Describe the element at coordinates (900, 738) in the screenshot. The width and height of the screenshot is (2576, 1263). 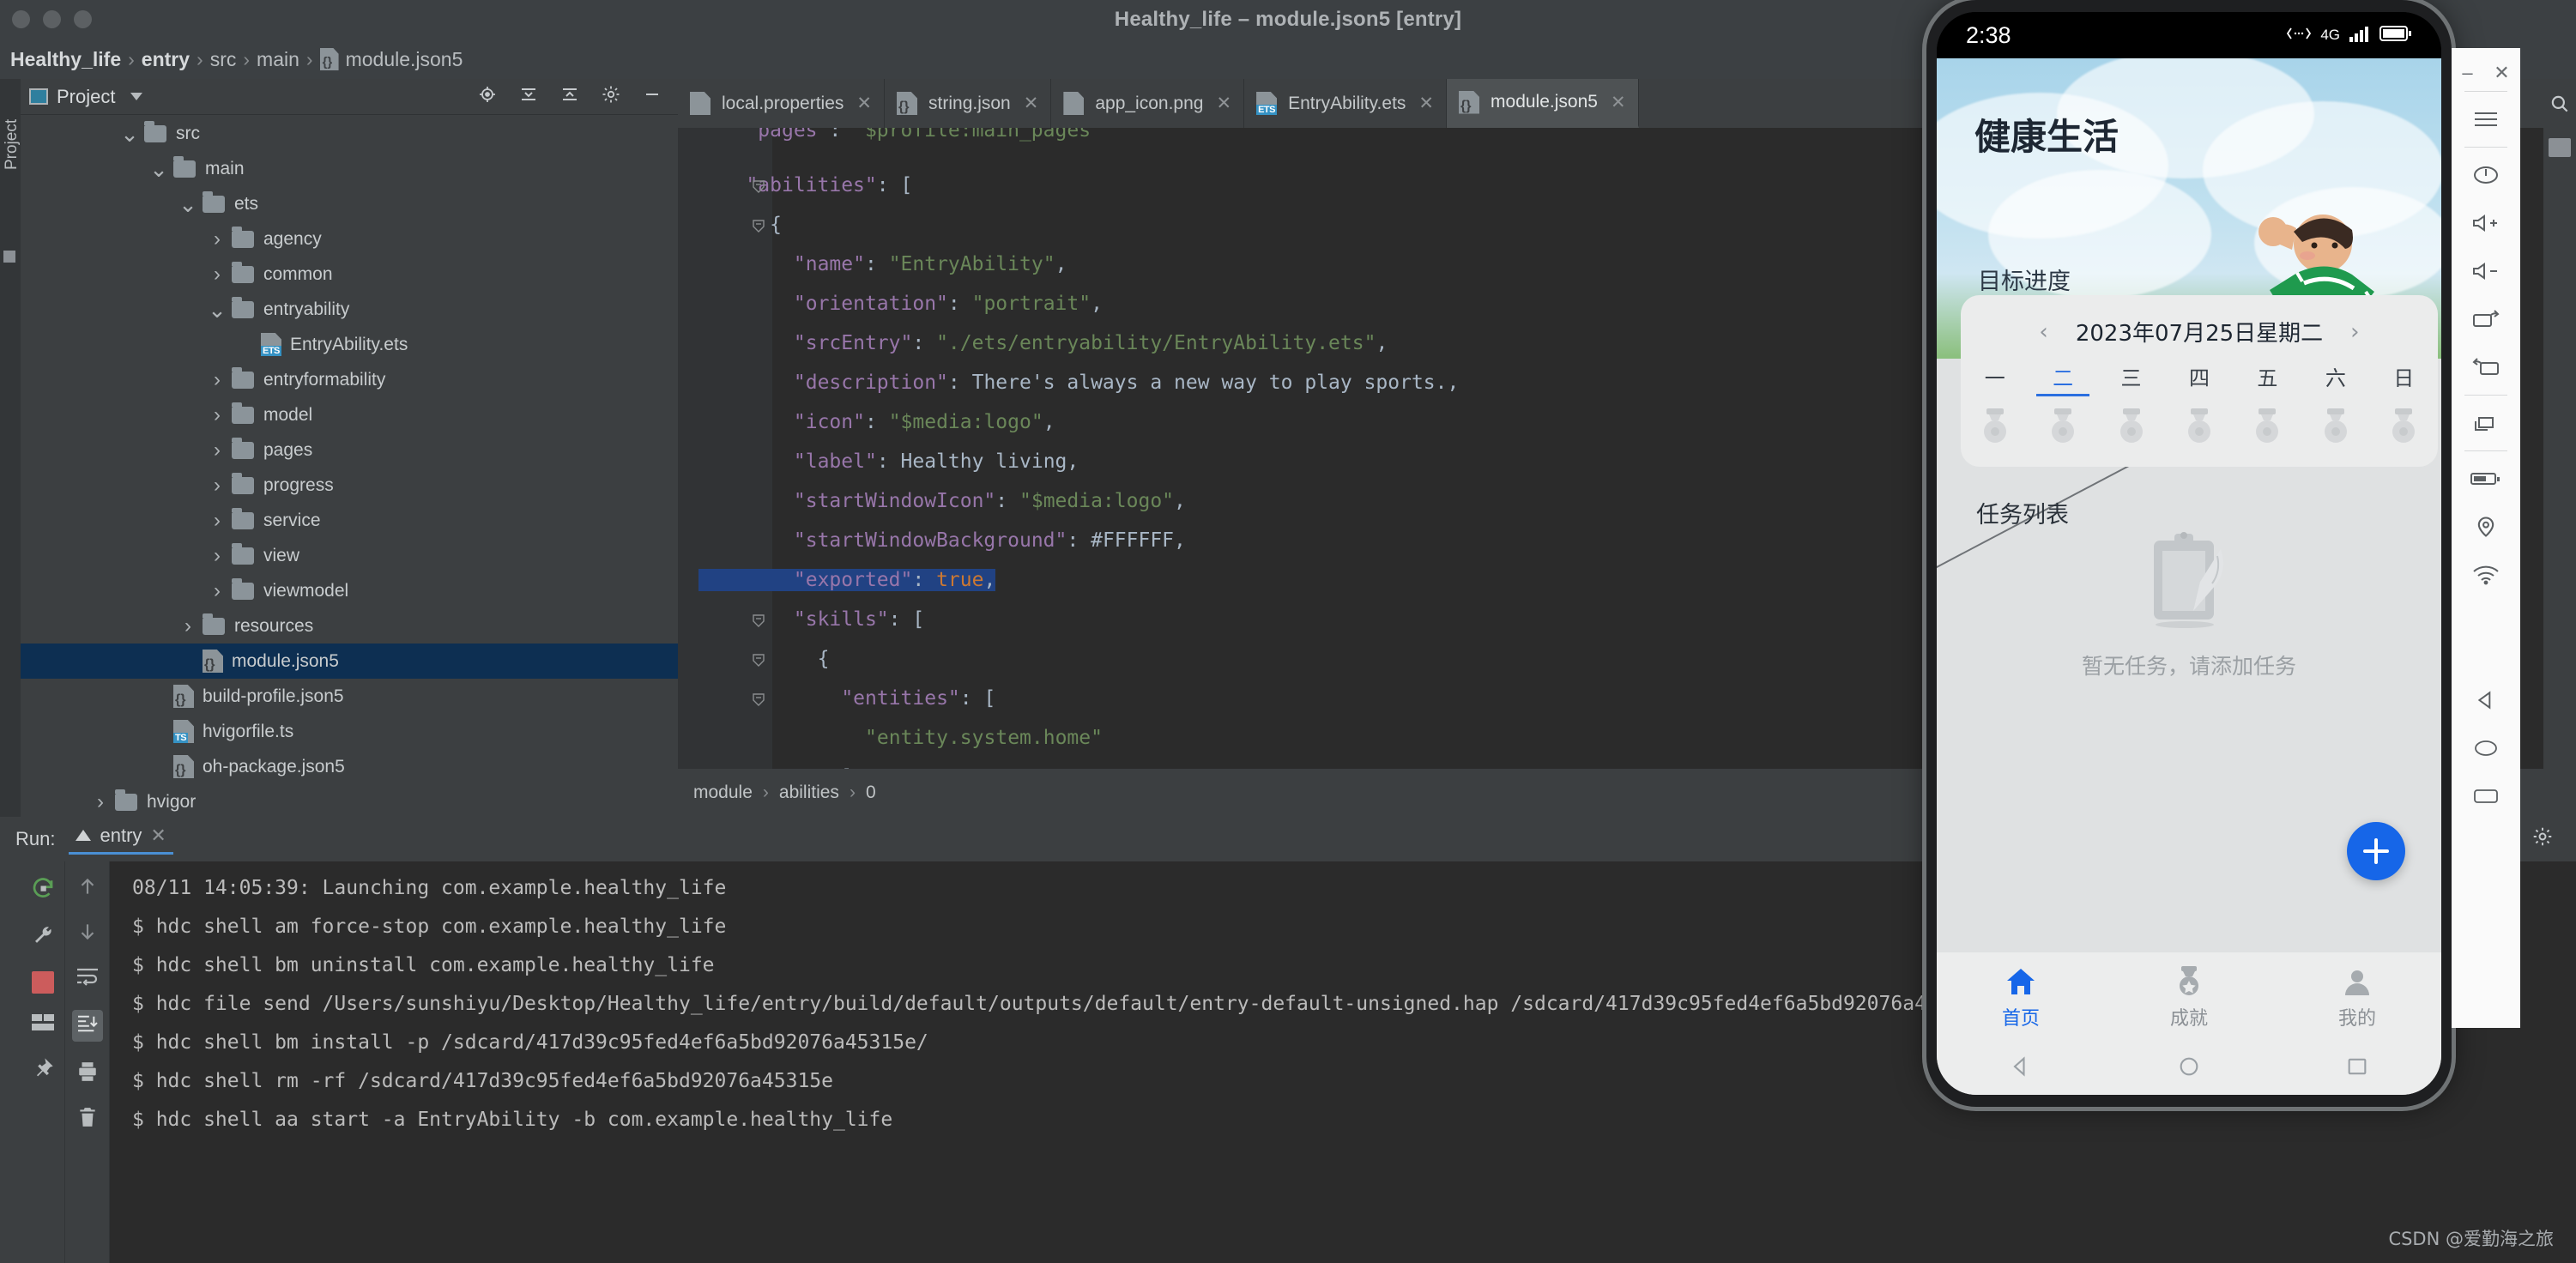
I see `code-line: "entity.system.home"` at that location.